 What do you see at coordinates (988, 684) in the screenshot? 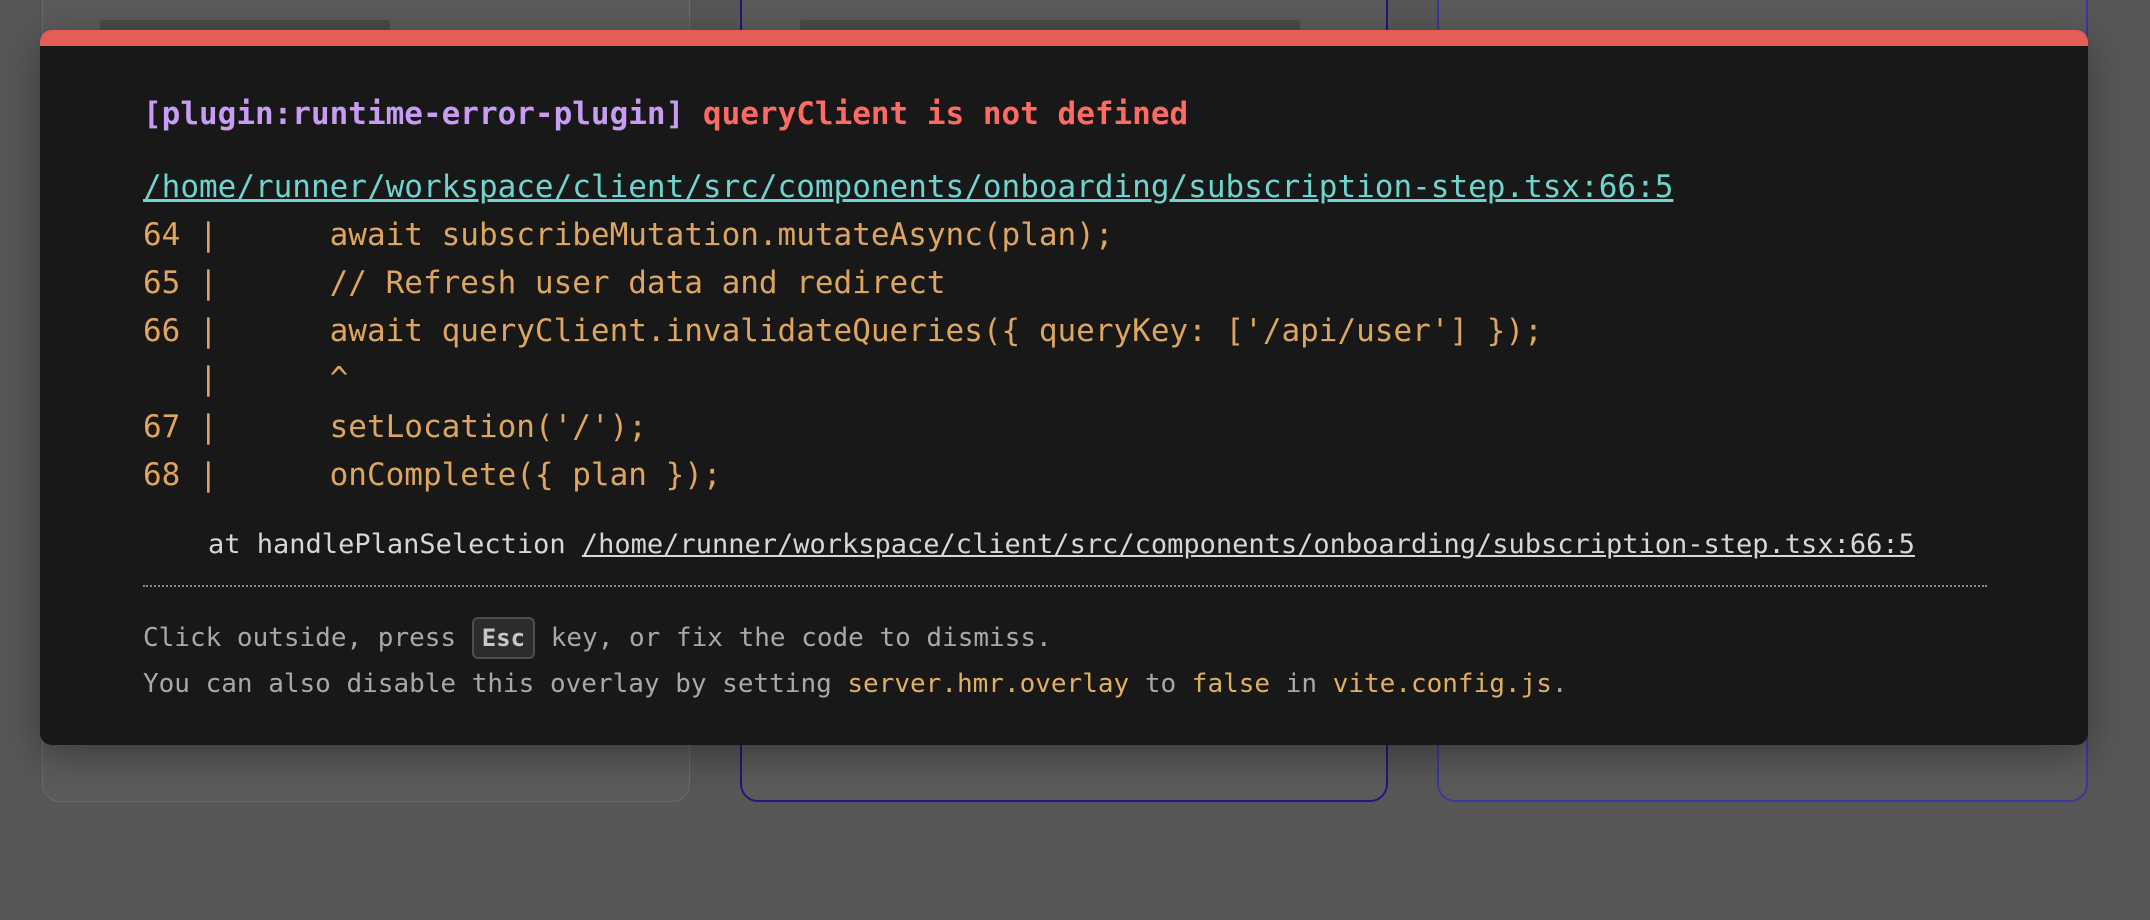
I see `setting-name: server.hmr.overlay` at bounding box center [988, 684].